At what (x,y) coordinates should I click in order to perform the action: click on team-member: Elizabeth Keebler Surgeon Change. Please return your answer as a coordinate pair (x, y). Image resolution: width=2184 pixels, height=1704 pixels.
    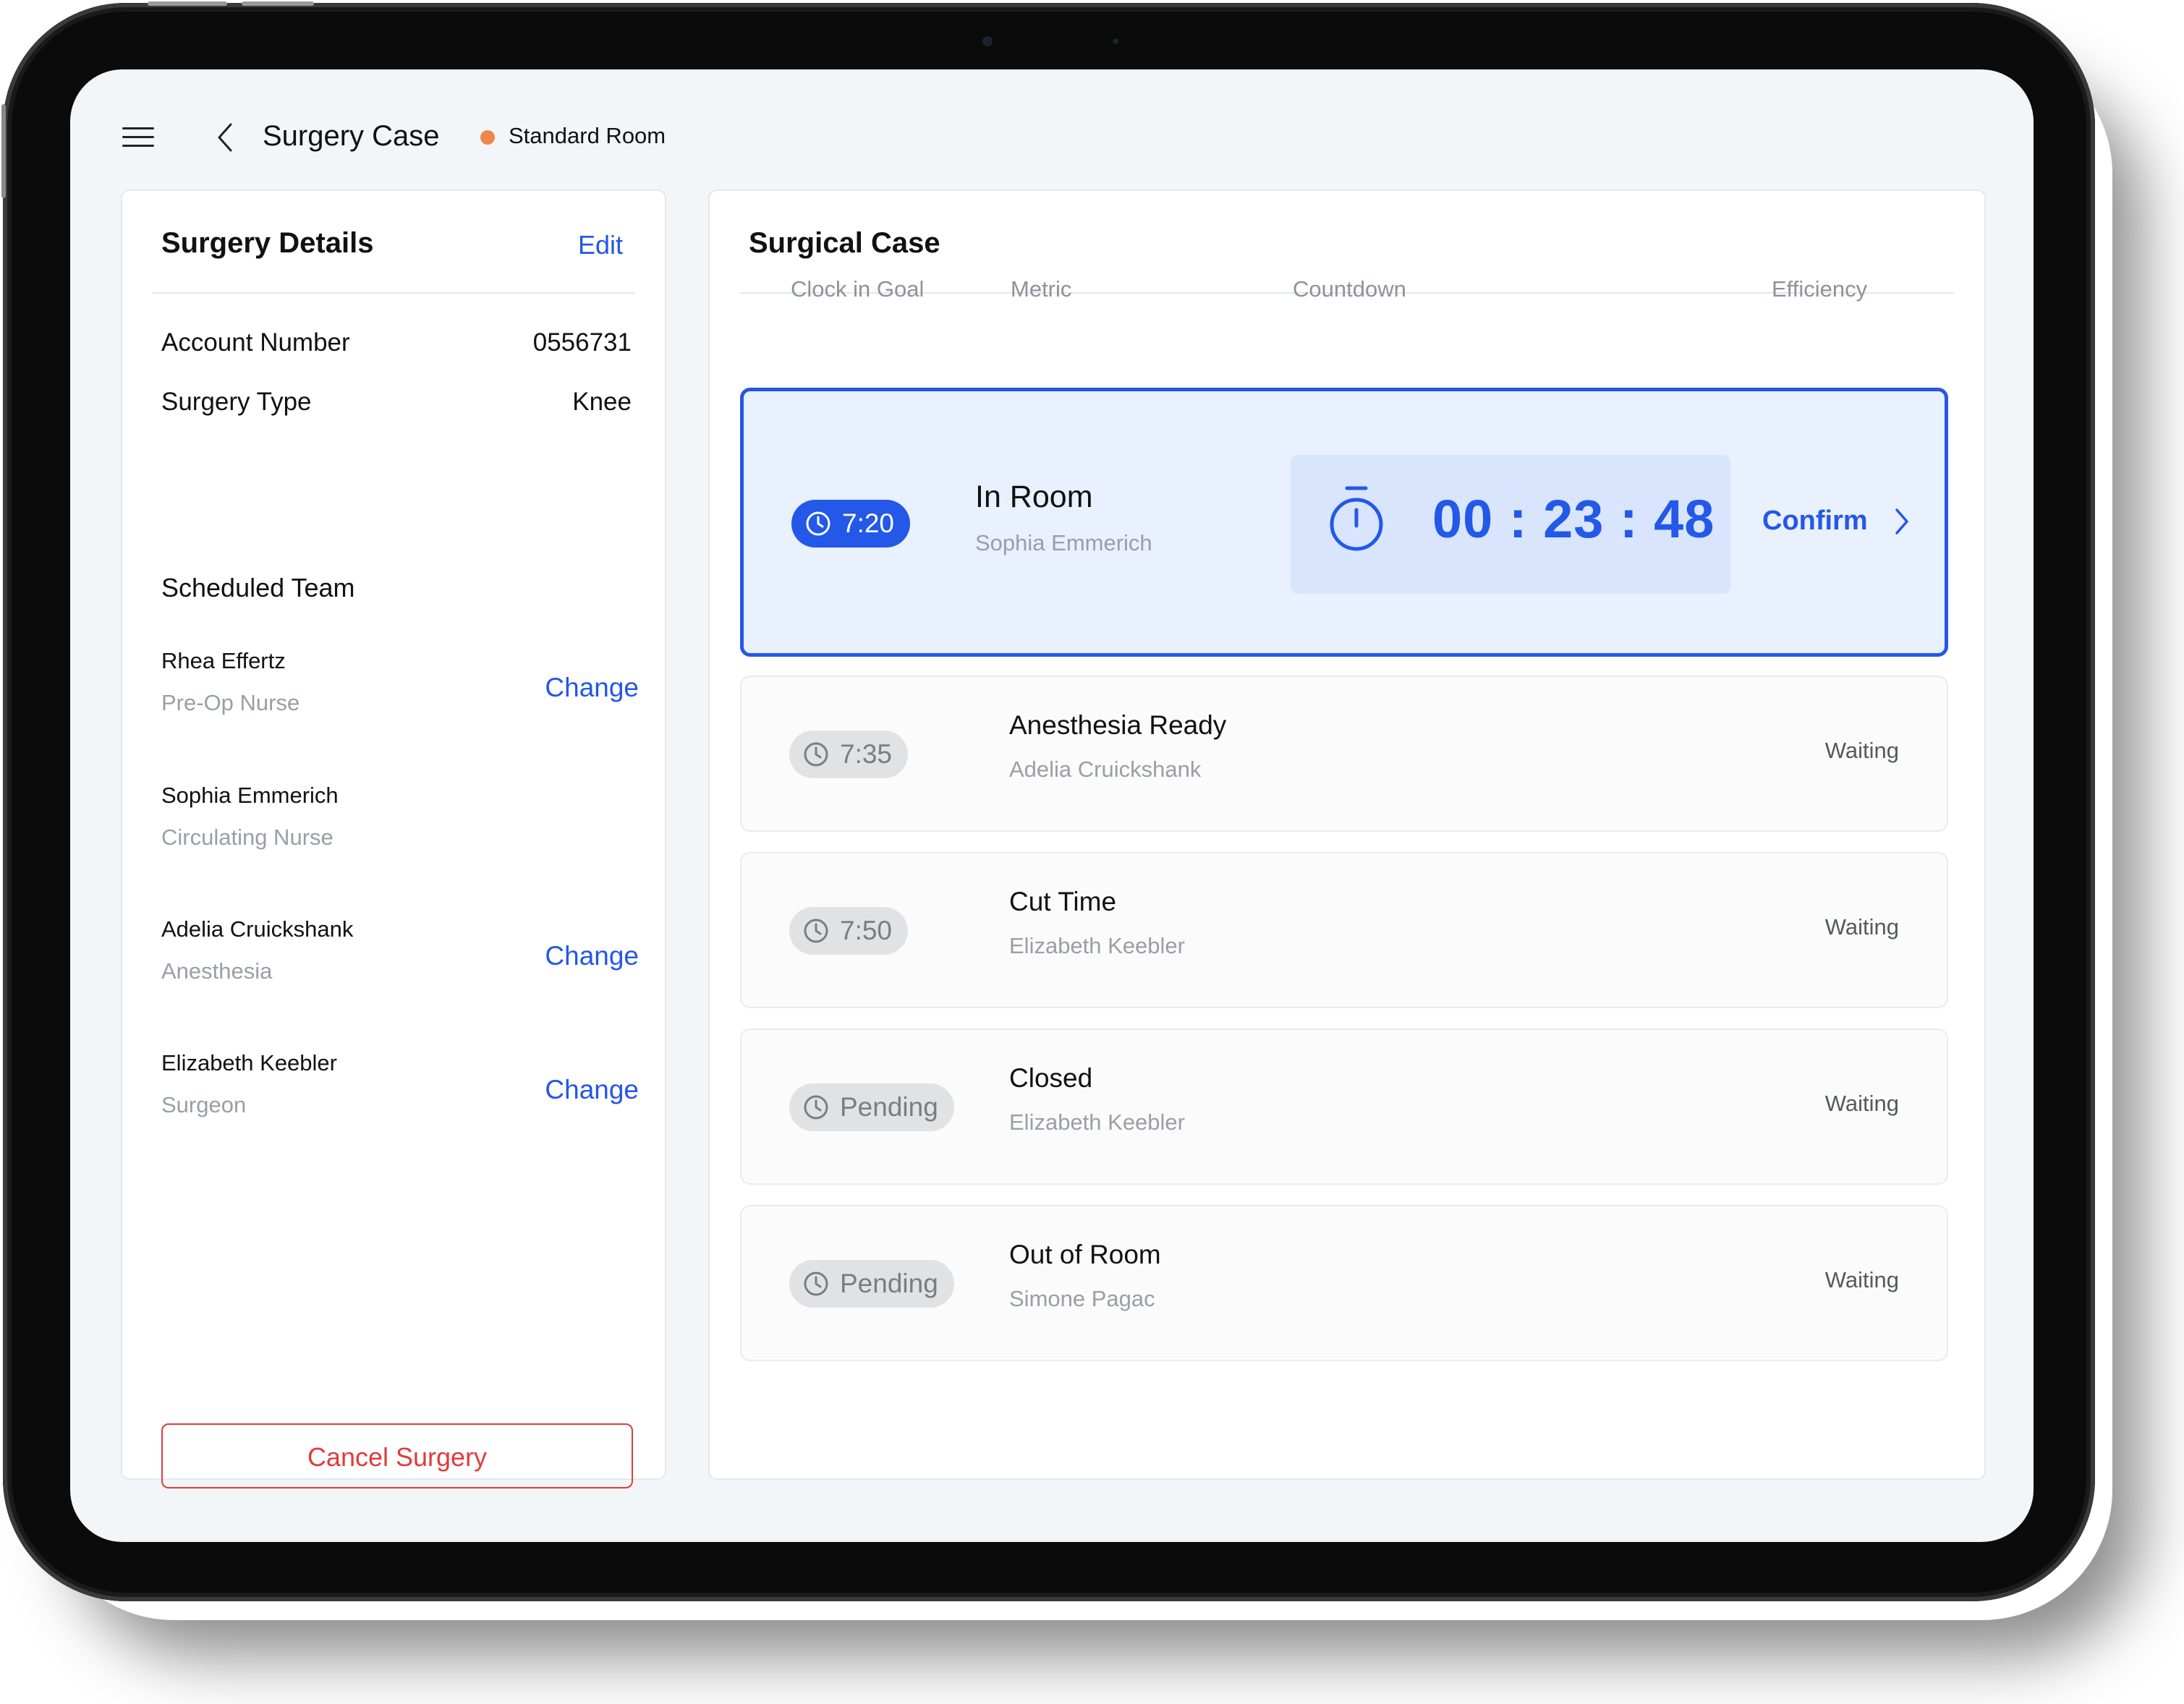
    Looking at the image, I should click on (400, 1093).